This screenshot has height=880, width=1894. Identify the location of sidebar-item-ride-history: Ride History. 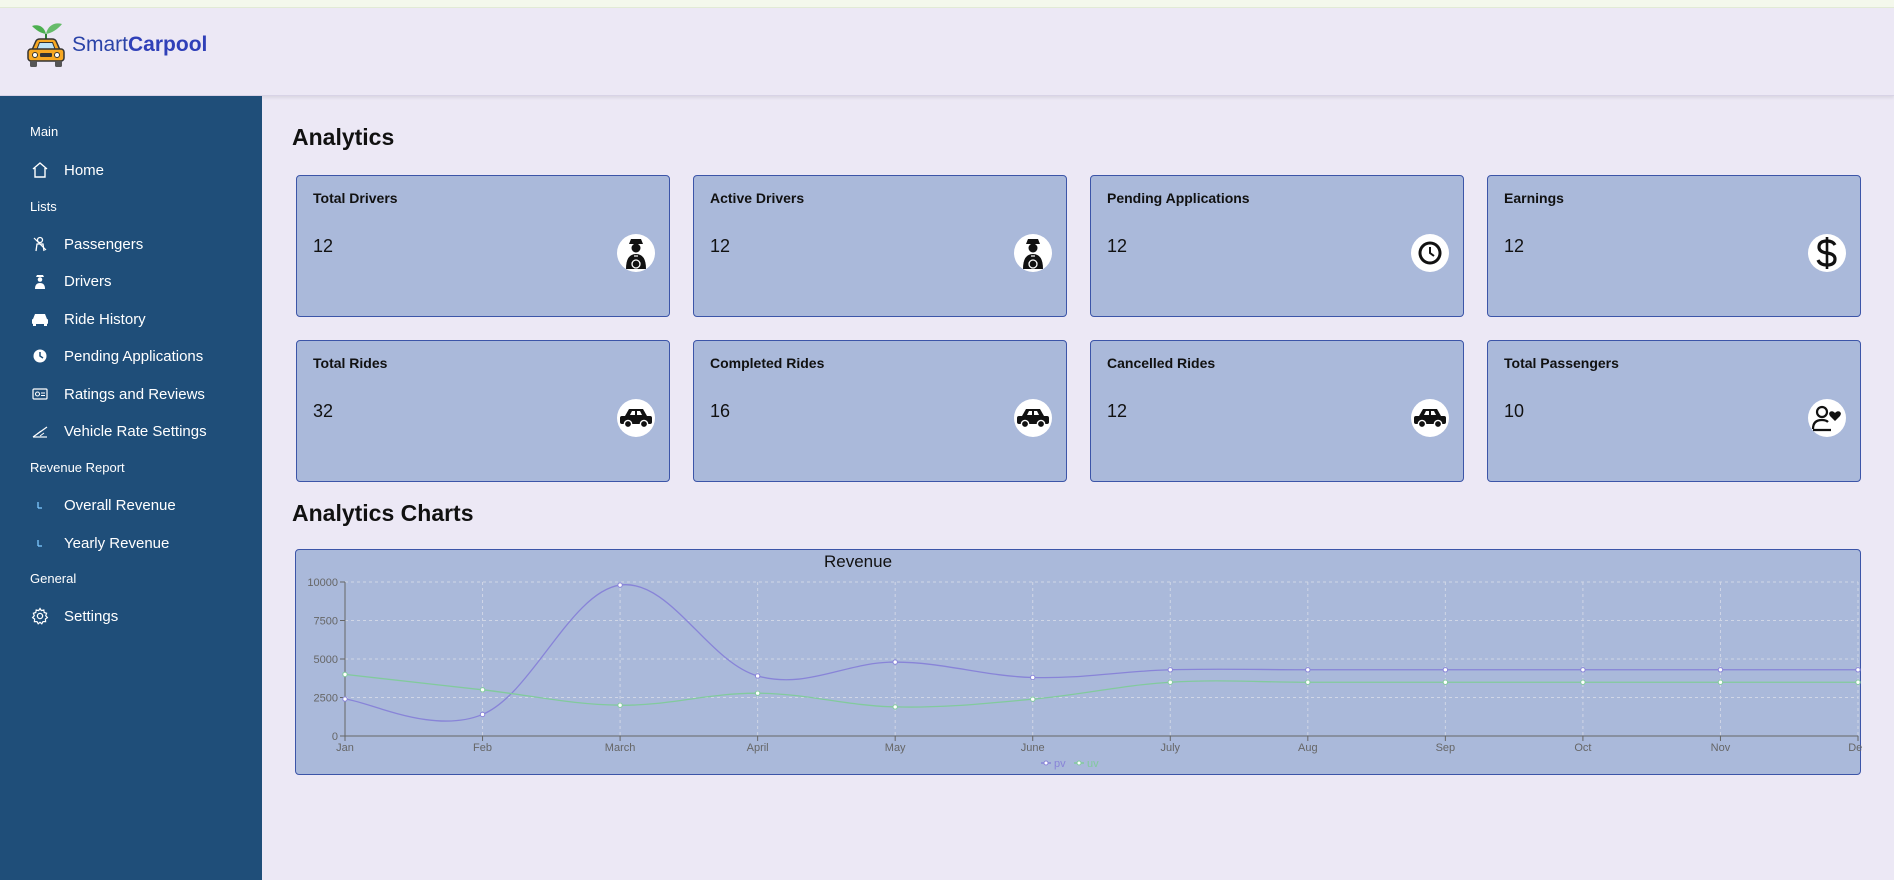
(140, 319).